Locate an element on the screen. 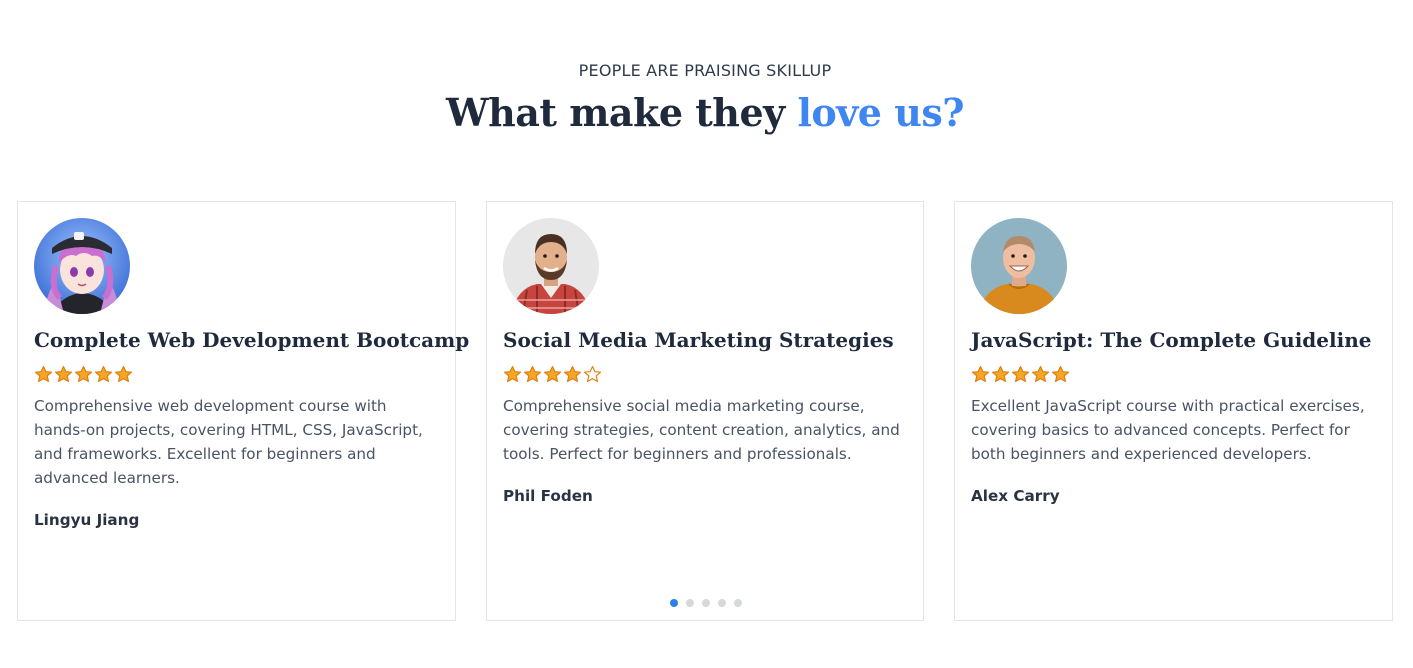 Image resolution: width=1413 pixels, height=668 pixels. bearded-man-avatar is located at coordinates (551, 266).